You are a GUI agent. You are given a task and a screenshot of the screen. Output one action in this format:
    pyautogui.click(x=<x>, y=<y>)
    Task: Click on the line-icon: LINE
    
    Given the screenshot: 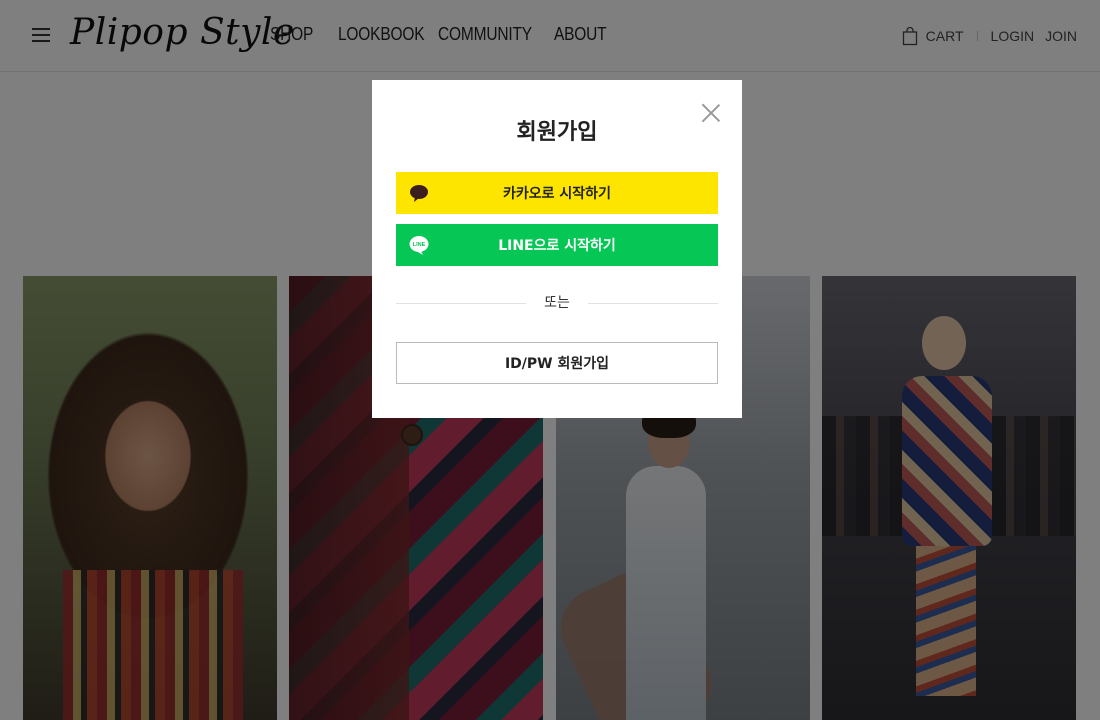 What is the action you would take?
    pyautogui.click(x=419, y=245)
    